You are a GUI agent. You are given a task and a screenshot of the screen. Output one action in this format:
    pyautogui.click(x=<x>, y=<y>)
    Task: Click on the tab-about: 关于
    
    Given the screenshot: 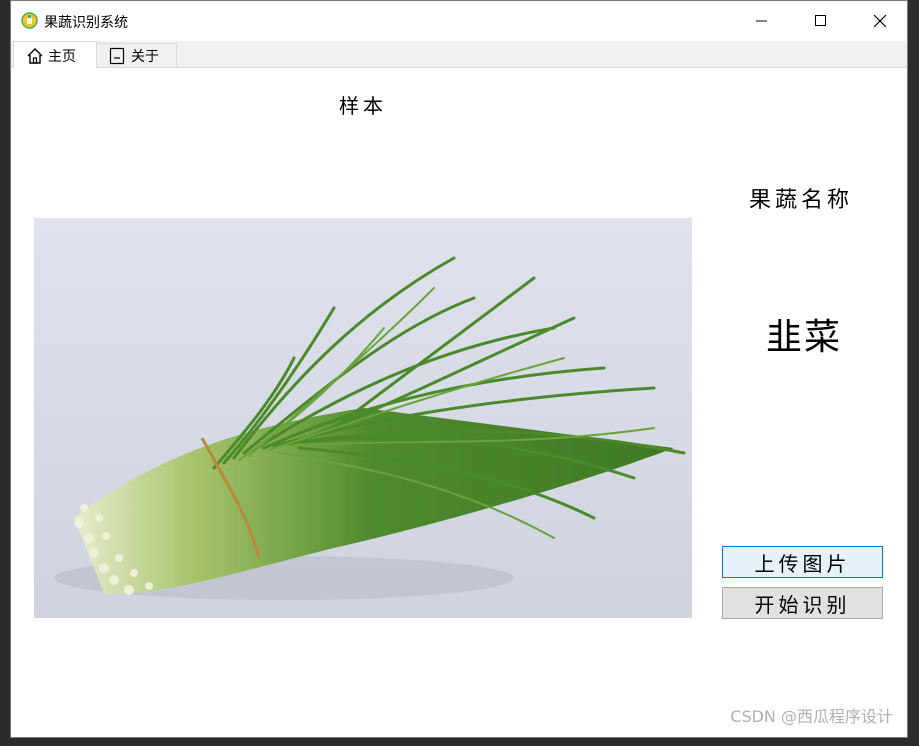 What is the action you would take?
    pyautogui.click(x=137, y=55)
    